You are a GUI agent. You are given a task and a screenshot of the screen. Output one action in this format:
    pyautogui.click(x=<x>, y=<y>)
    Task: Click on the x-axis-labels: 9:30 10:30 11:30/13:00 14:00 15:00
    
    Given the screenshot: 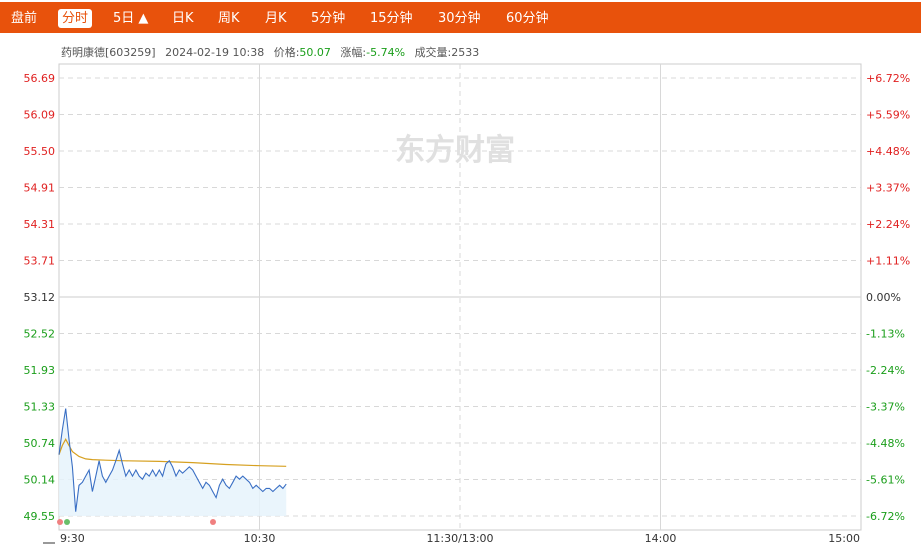 What is the action you would take?
    pyautogui.click(x=460, y=538)
    